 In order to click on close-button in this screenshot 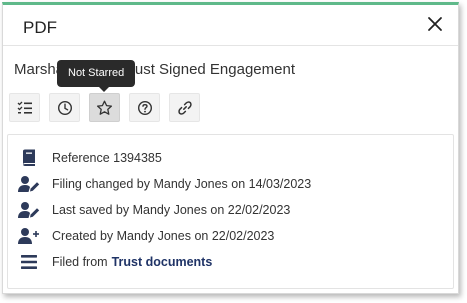, I will do `click(435, 24)`.